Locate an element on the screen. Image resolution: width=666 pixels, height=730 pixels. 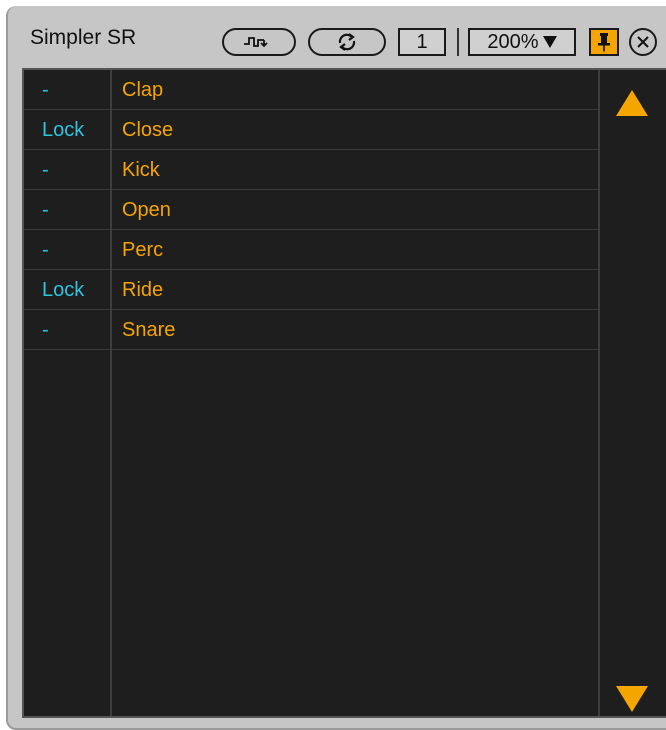
scroll-divider is located at coordinates (599, 393).